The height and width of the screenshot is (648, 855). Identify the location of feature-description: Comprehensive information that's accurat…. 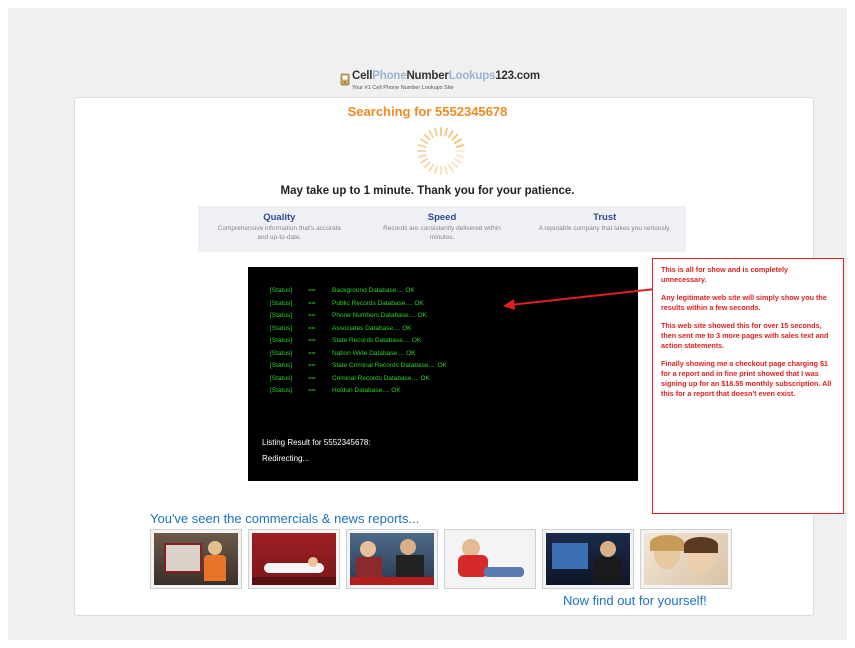
(279, 233).